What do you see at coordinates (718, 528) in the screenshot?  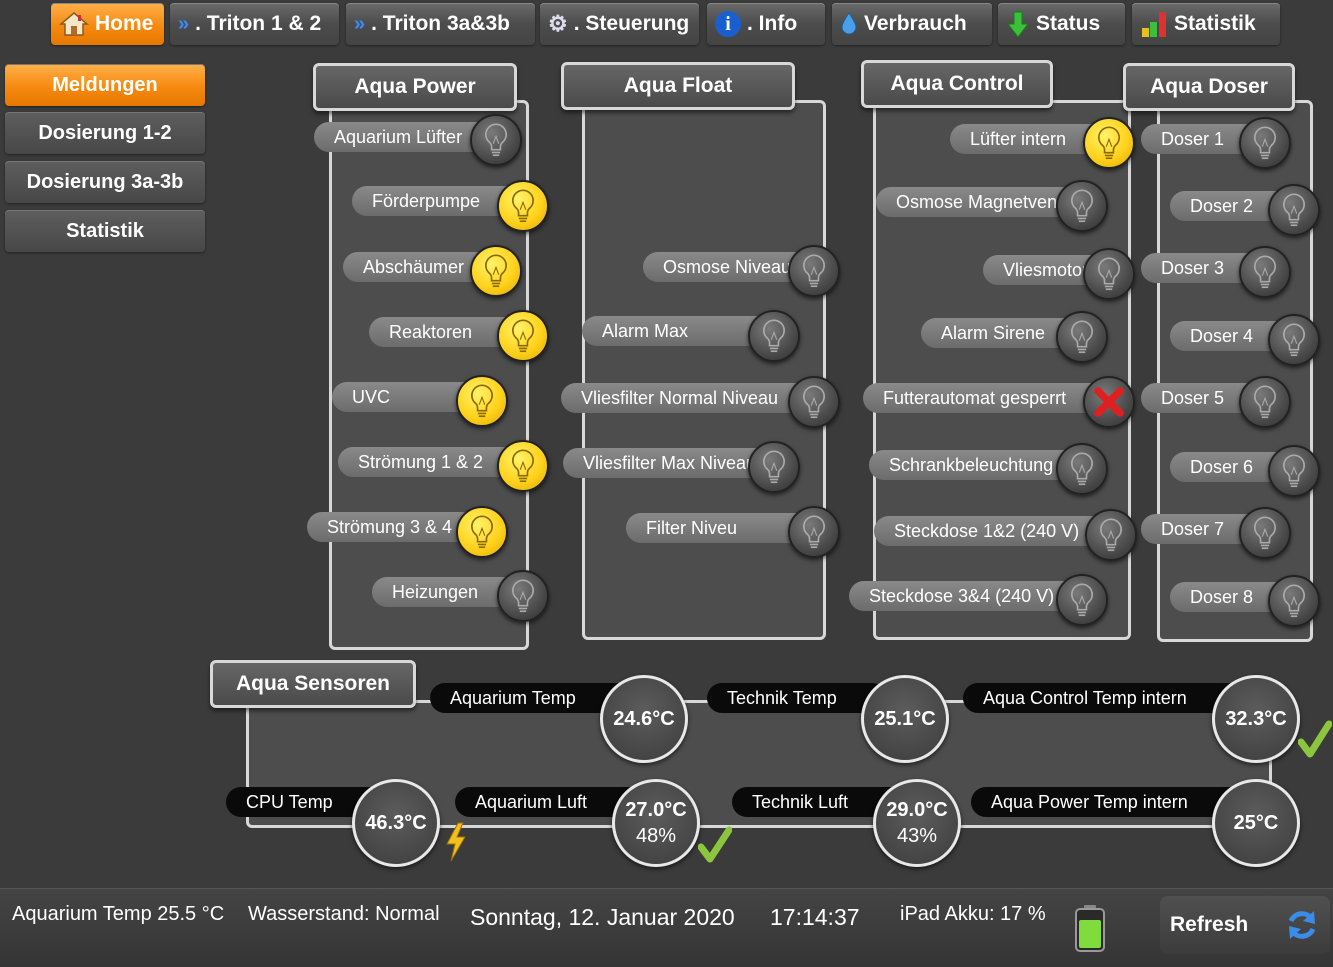 I see `float-item-pill: Filter Niveu` at bounding box center [718, 528].